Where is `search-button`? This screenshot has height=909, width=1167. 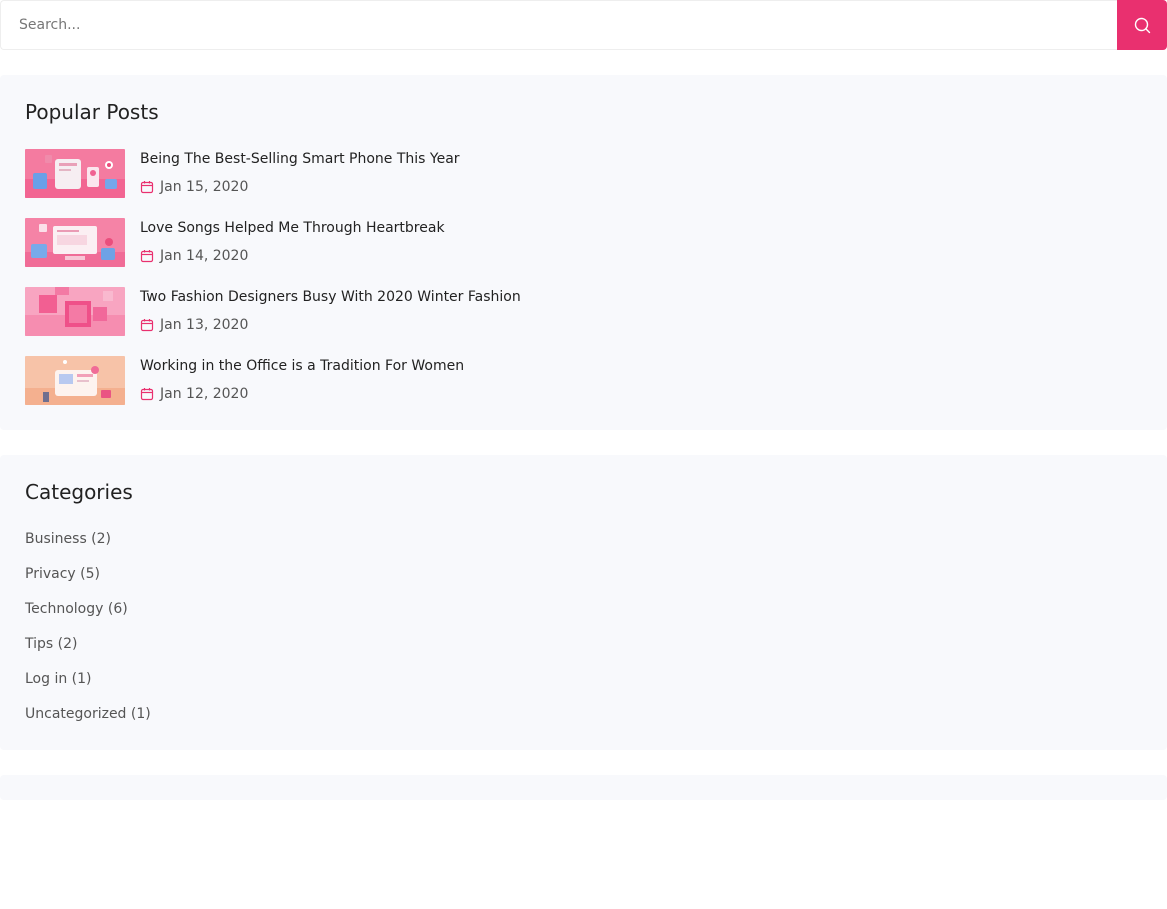
search-button is located at coordinates (1142, 25).